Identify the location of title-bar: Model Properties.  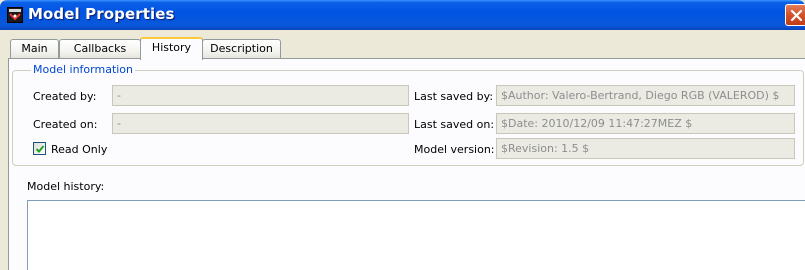
(402, 15).